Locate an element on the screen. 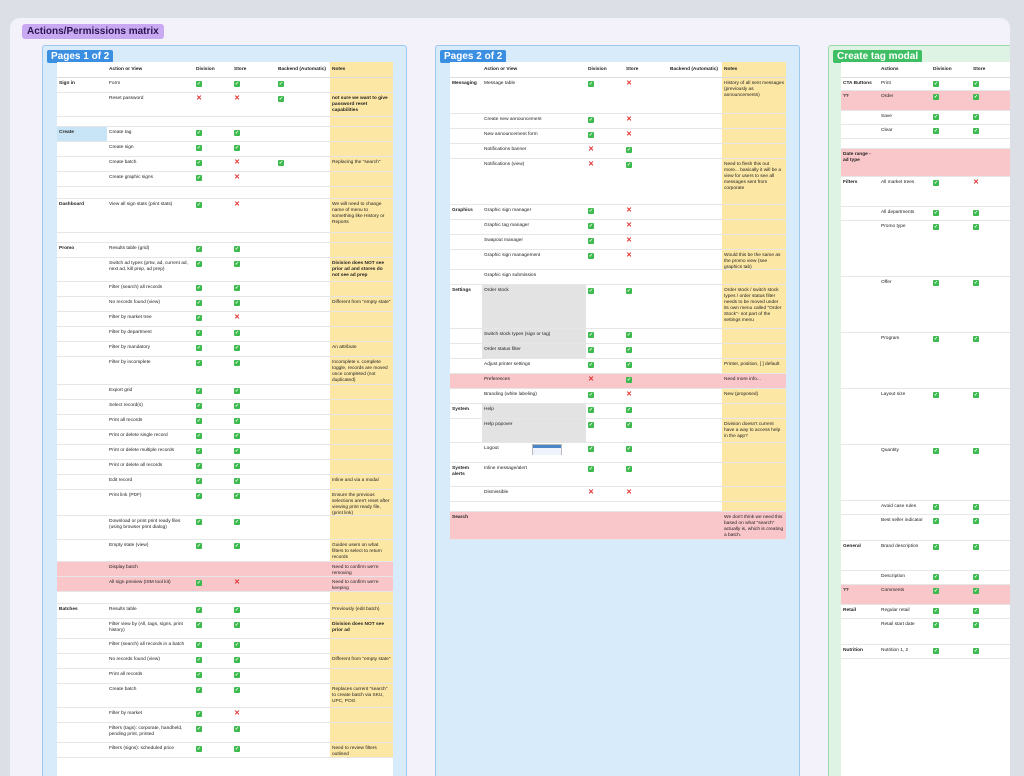 Image resolution: width=1024 pixels, height=776 pixels. table-row: Filter by market tree ✓ ✕ is located at coordinates (225, 319).